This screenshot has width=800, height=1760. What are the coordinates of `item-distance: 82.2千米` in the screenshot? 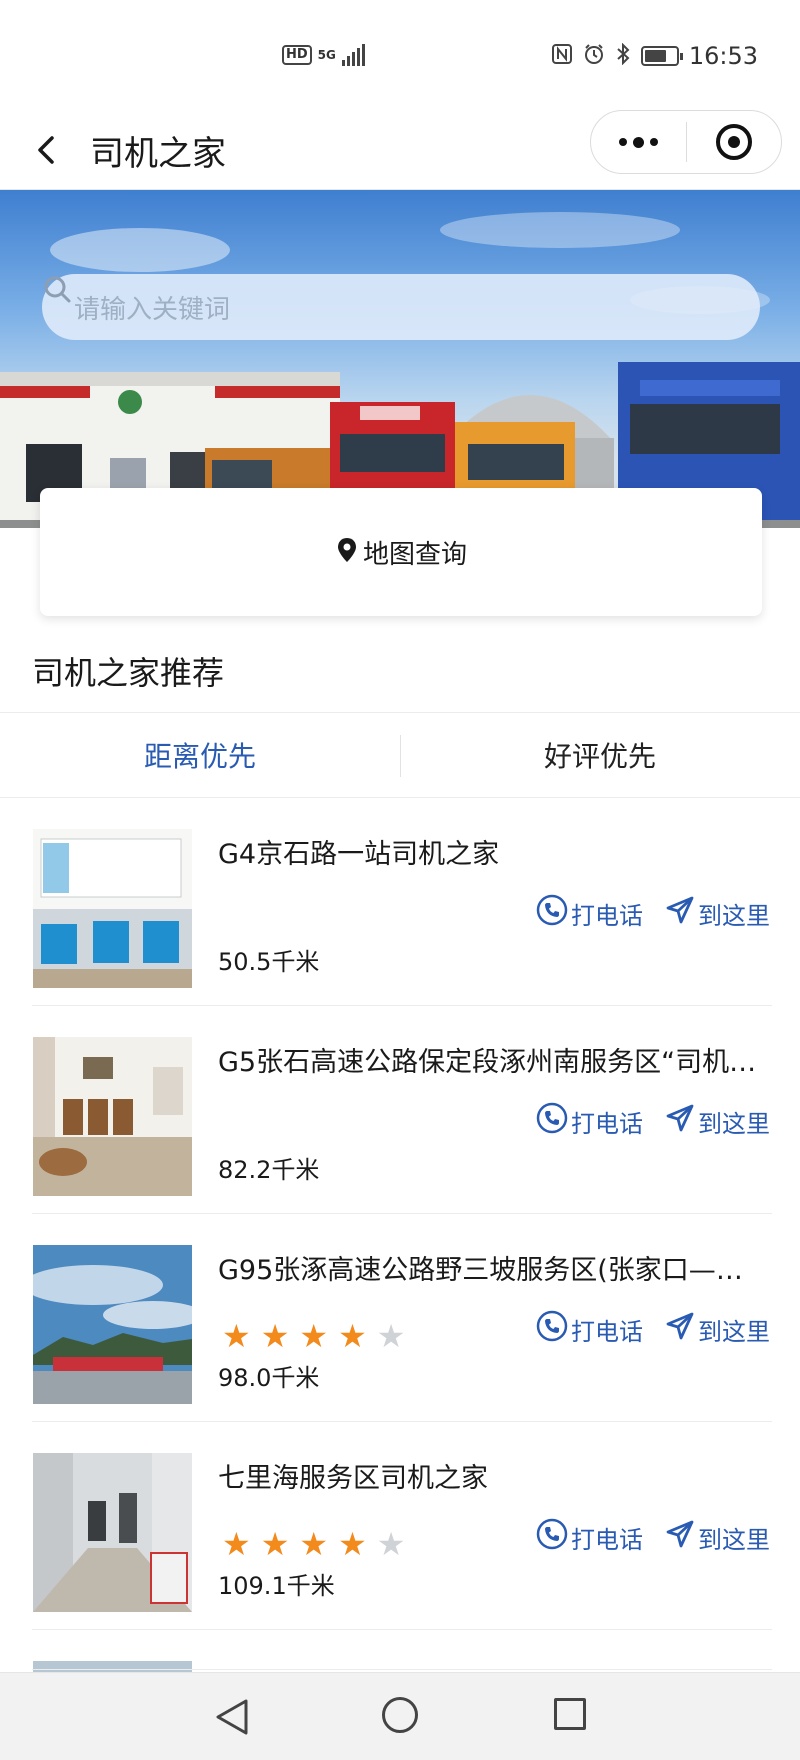 It's located at (269, 1170).